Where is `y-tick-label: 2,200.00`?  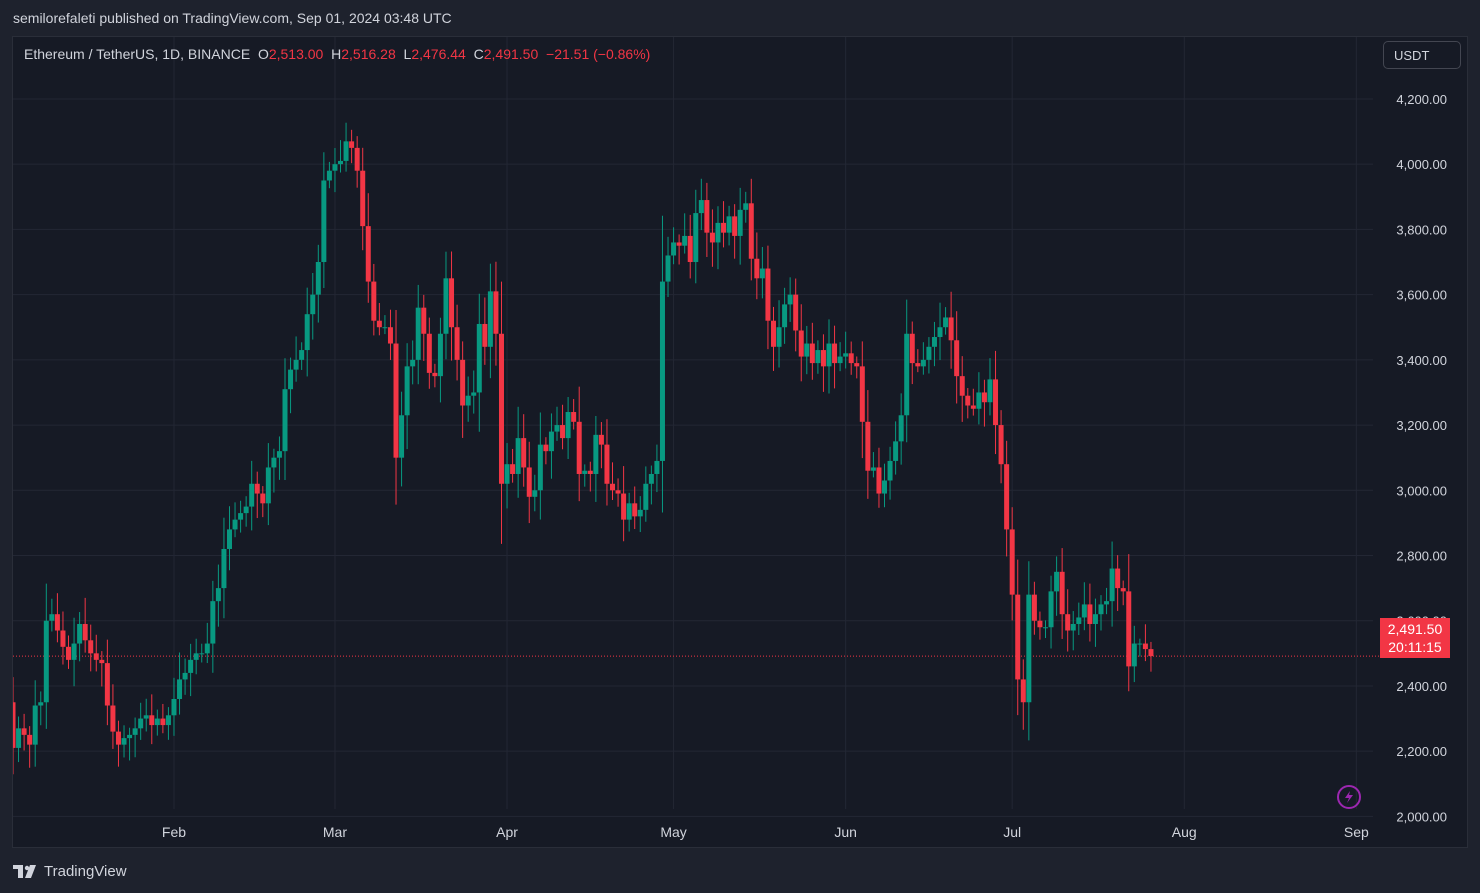 y-tick-label: 2,200.00 is located at coordinates (1421, 751).